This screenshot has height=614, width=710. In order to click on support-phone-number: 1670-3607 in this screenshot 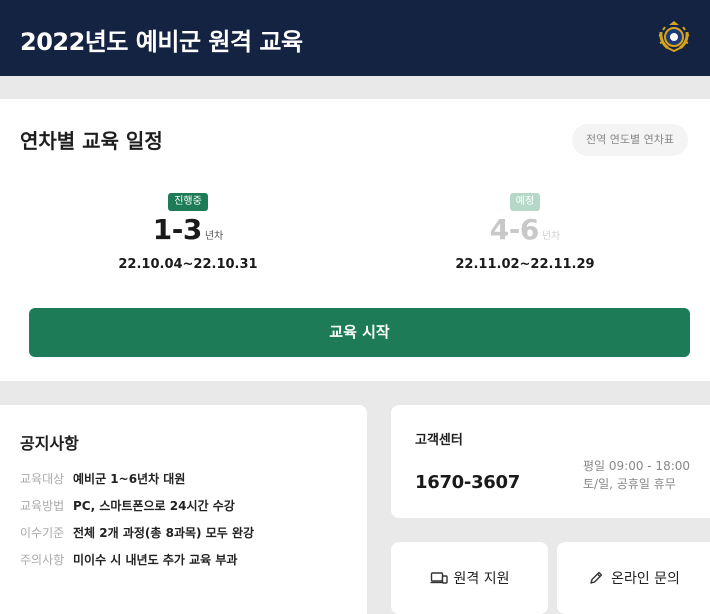, I will do `click(467, 482)`.